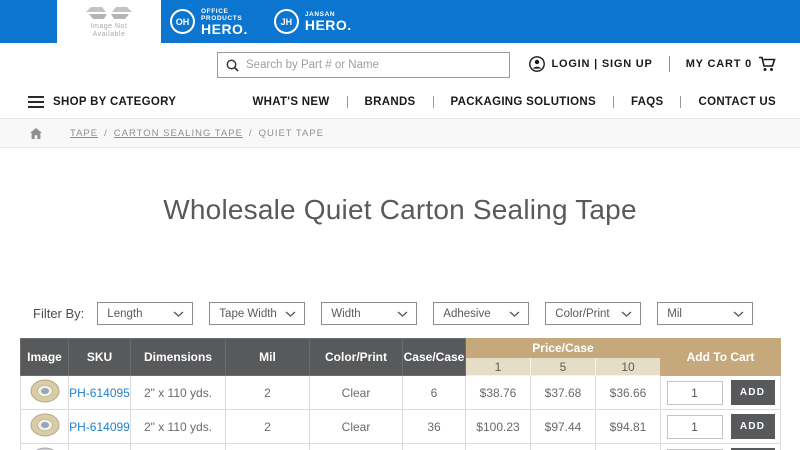 Image resolution: width=800 pixels, height=450 pixels. Describe the element at coordinates (563, 392) in the screenshot. I see `cell-price-5: $37.68` at that location.